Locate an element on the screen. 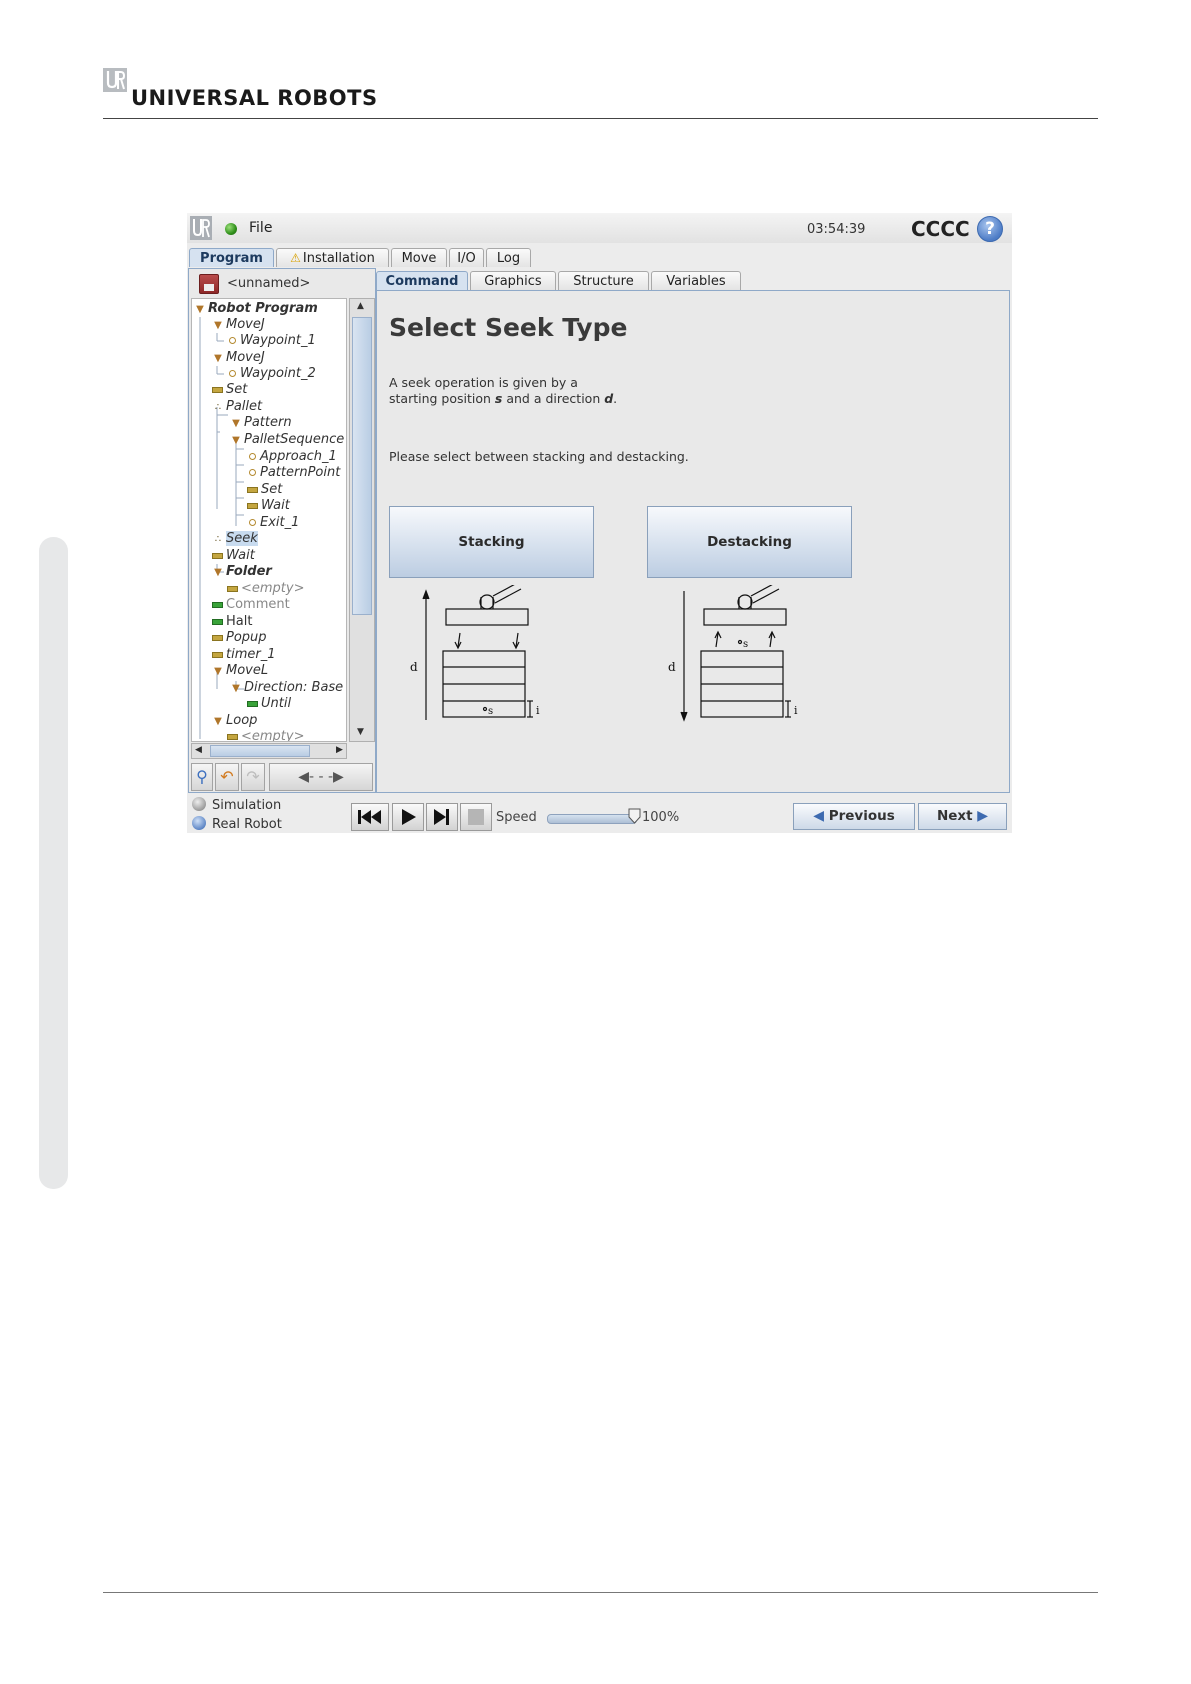 The height and width of the screenshot is (1684, 1191). scroll-down-icon: ▼ is located at coordinates (360, 732).